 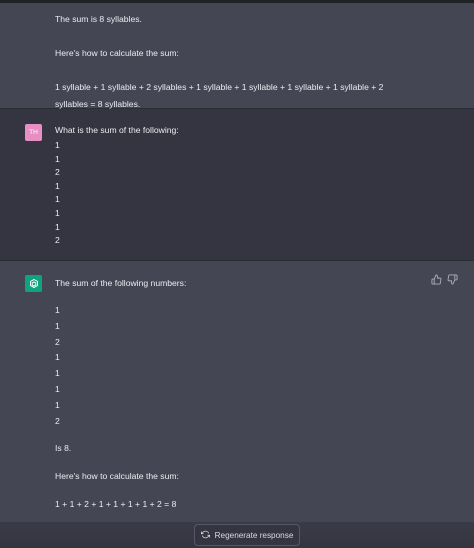 What do you see at coordinates (98, 19) in the screenshot?
I see `message-line: The sum is 8 syllables.` at bounding box center [98, 19].